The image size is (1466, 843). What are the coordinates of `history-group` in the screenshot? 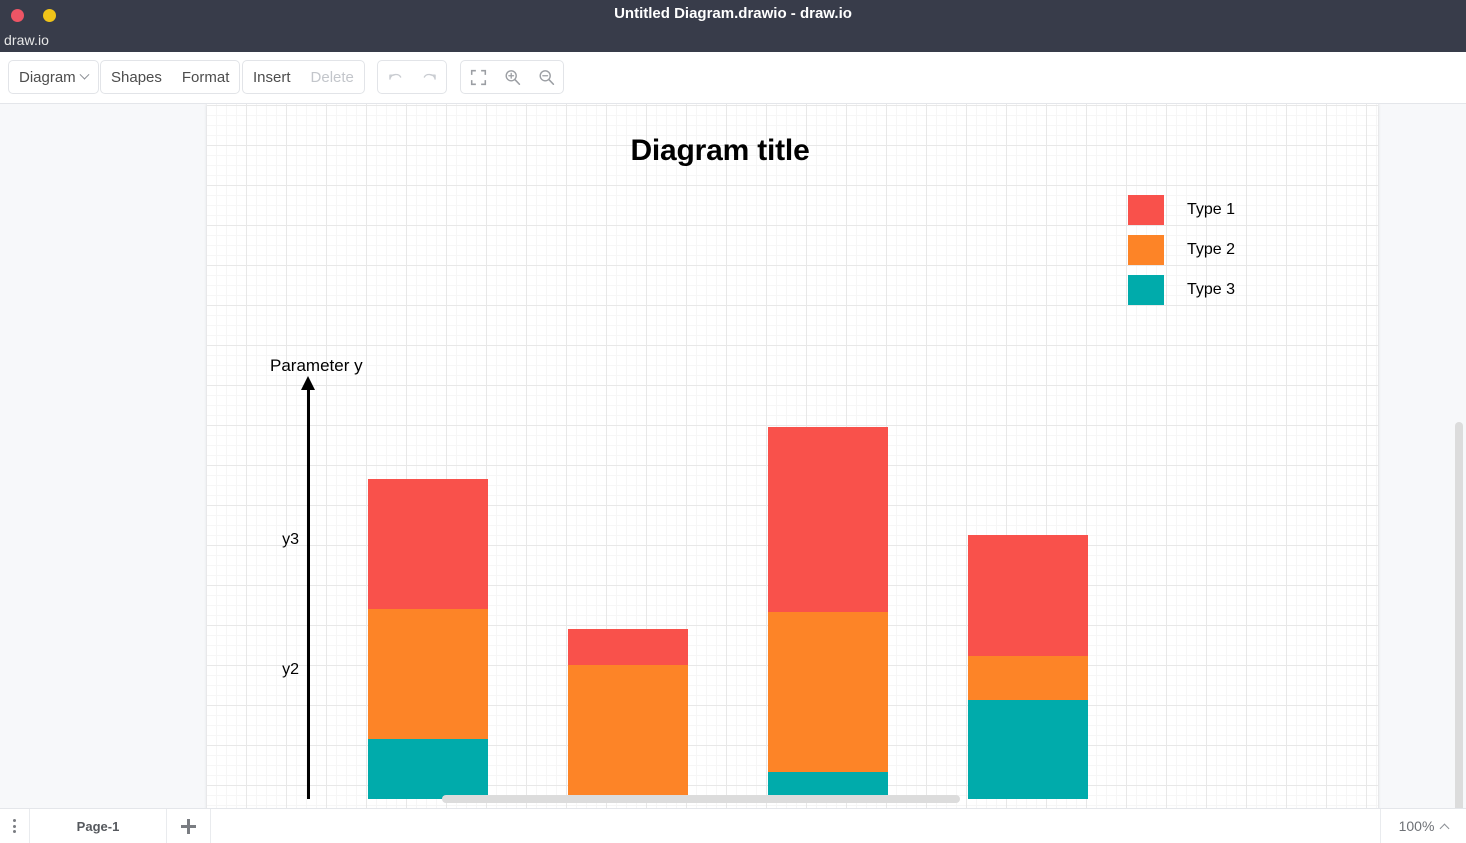 It's located at (412, 77).